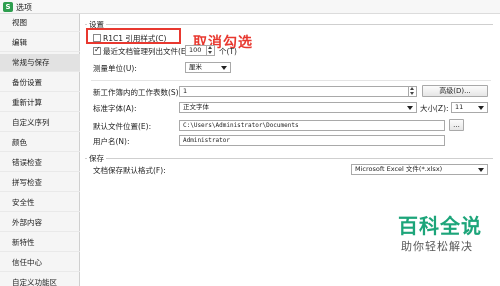  Describe the element at coordinates (40, 183) in the screenshot. I see `sidebar-item-spell-check: 拼写检查` at that location.